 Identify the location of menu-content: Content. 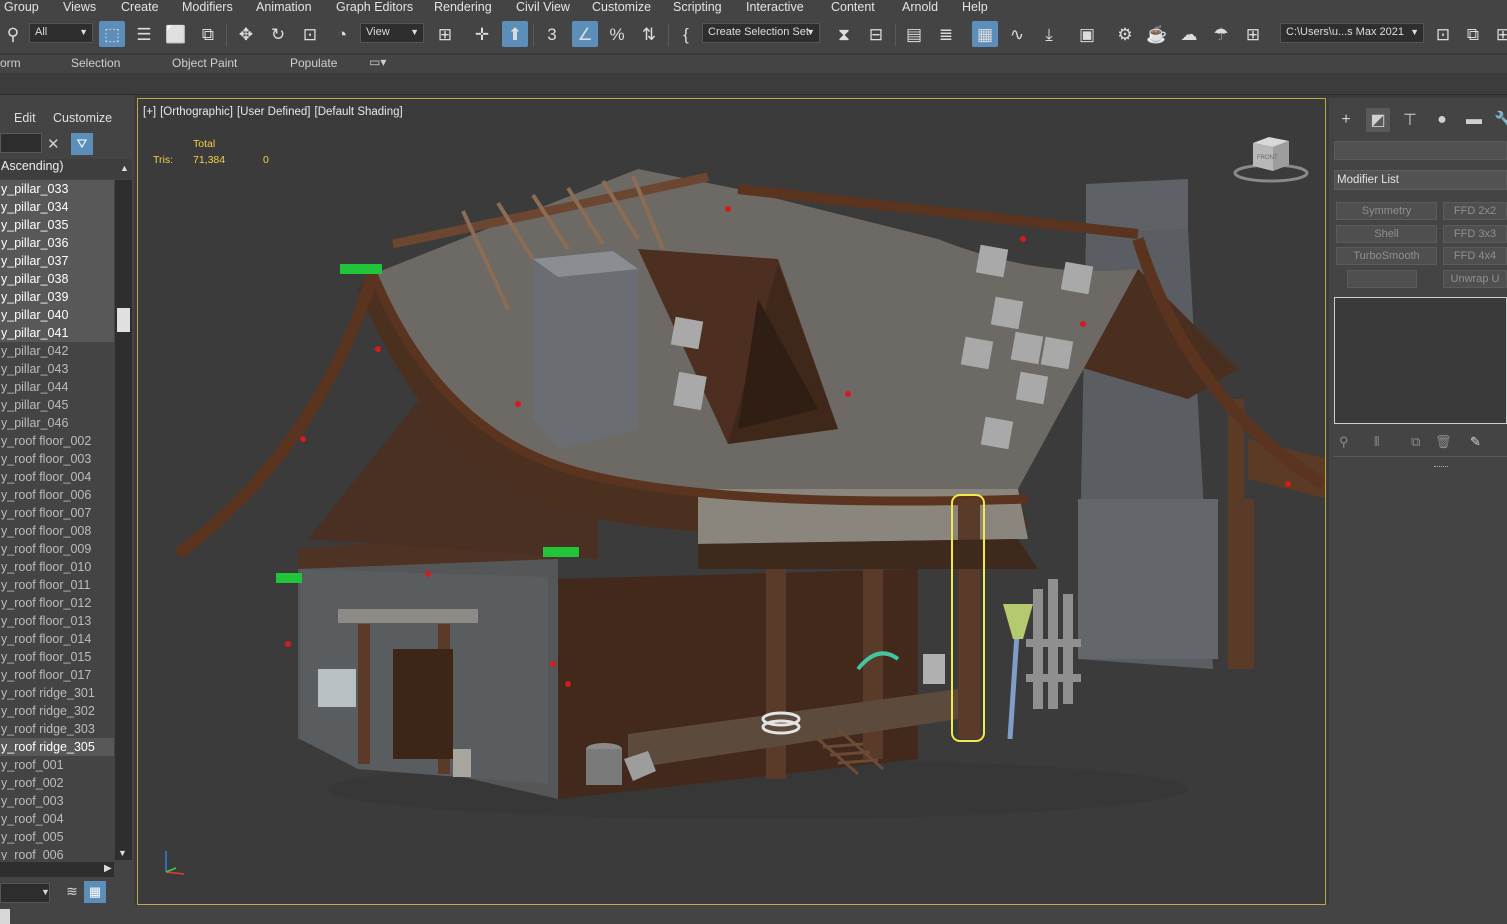
(853, 7).